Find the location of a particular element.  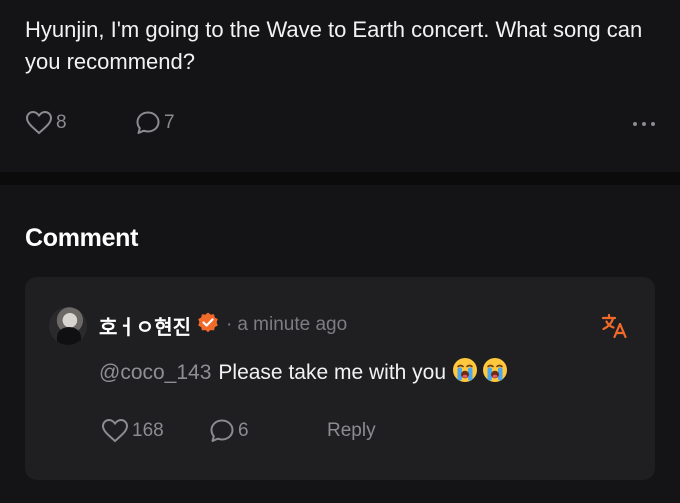

post-like-count: 8 is located at coordinates (61, 122).